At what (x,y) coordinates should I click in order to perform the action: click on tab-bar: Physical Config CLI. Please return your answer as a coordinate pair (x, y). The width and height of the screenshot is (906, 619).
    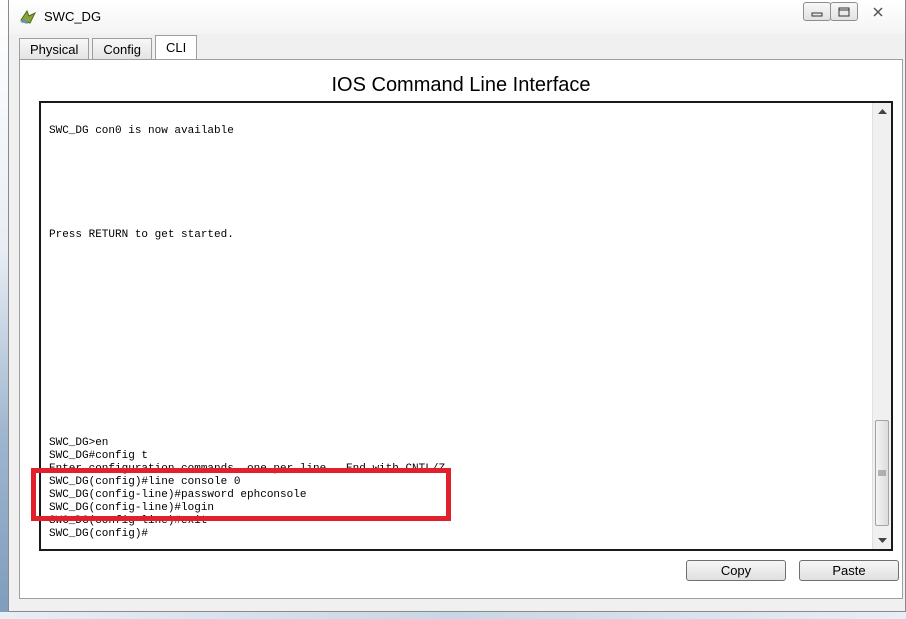
    Looking at the image, I should click on (109, 47).